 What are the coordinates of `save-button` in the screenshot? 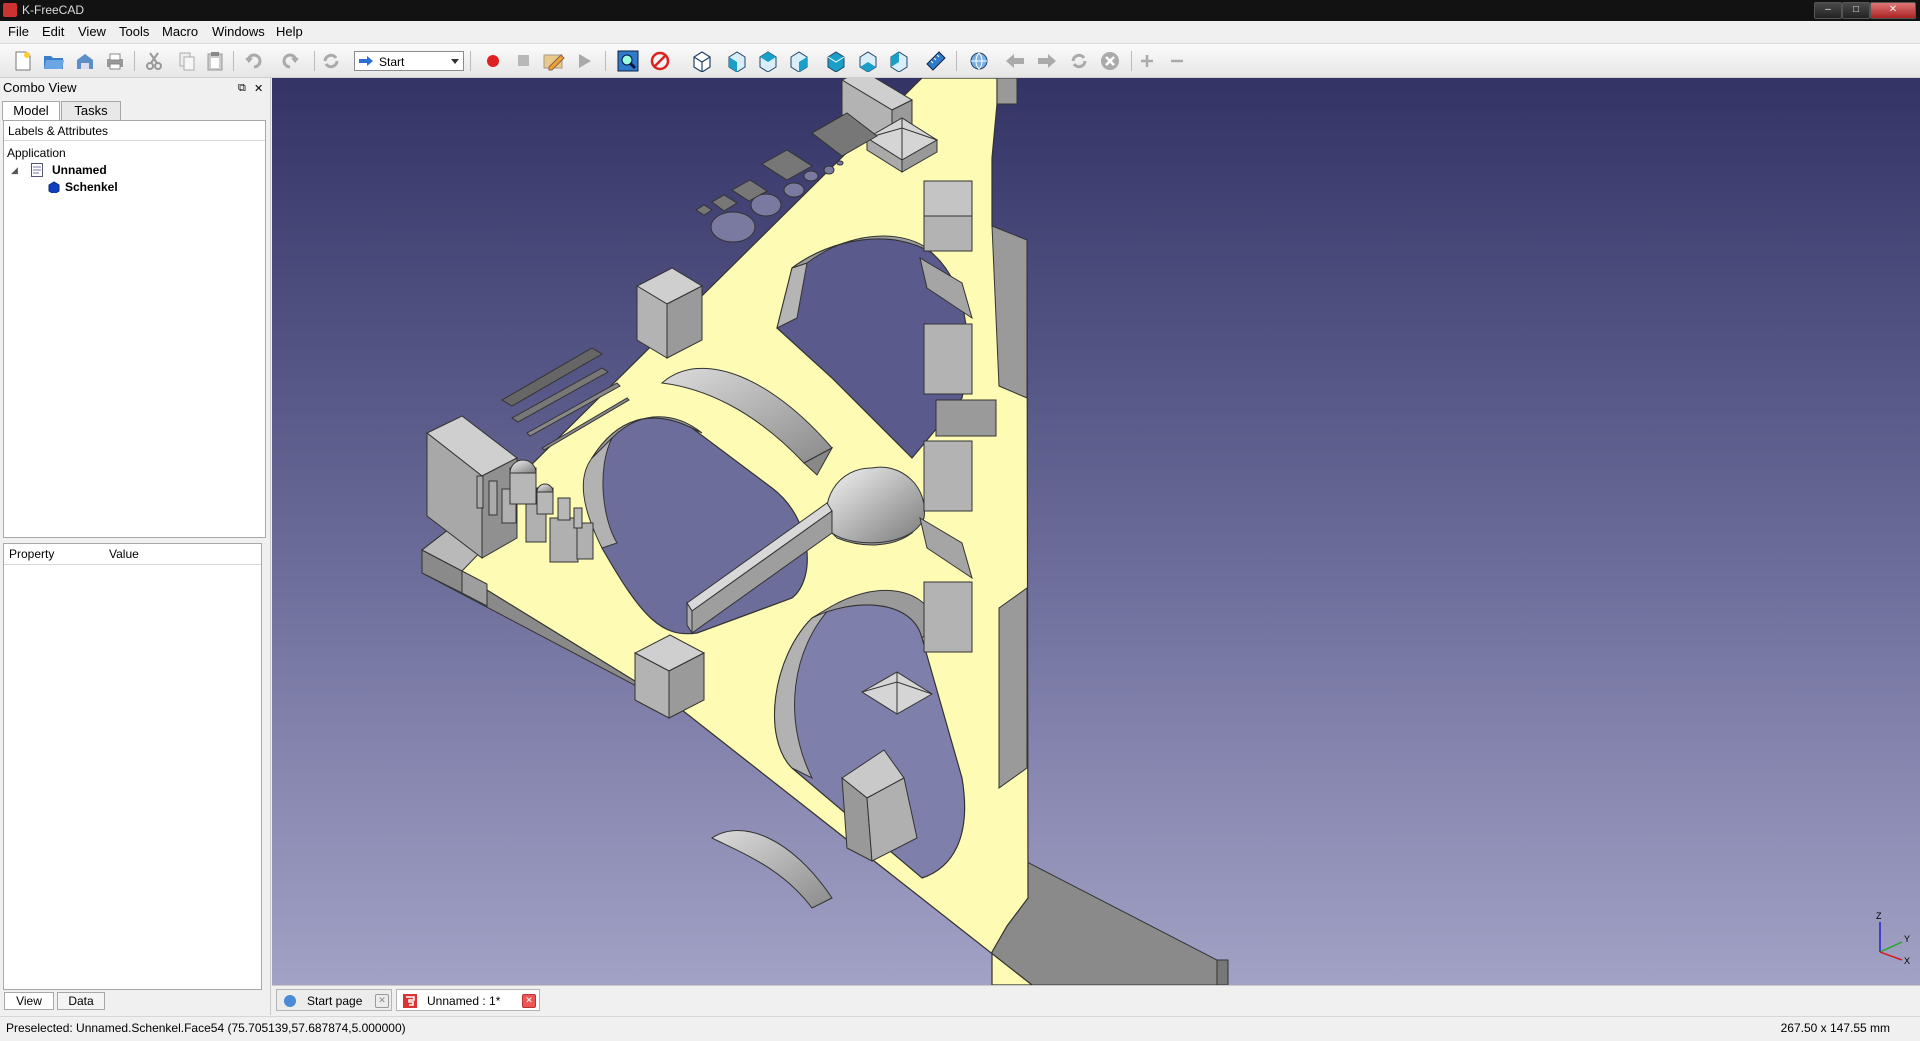 It's located at (85, 61).